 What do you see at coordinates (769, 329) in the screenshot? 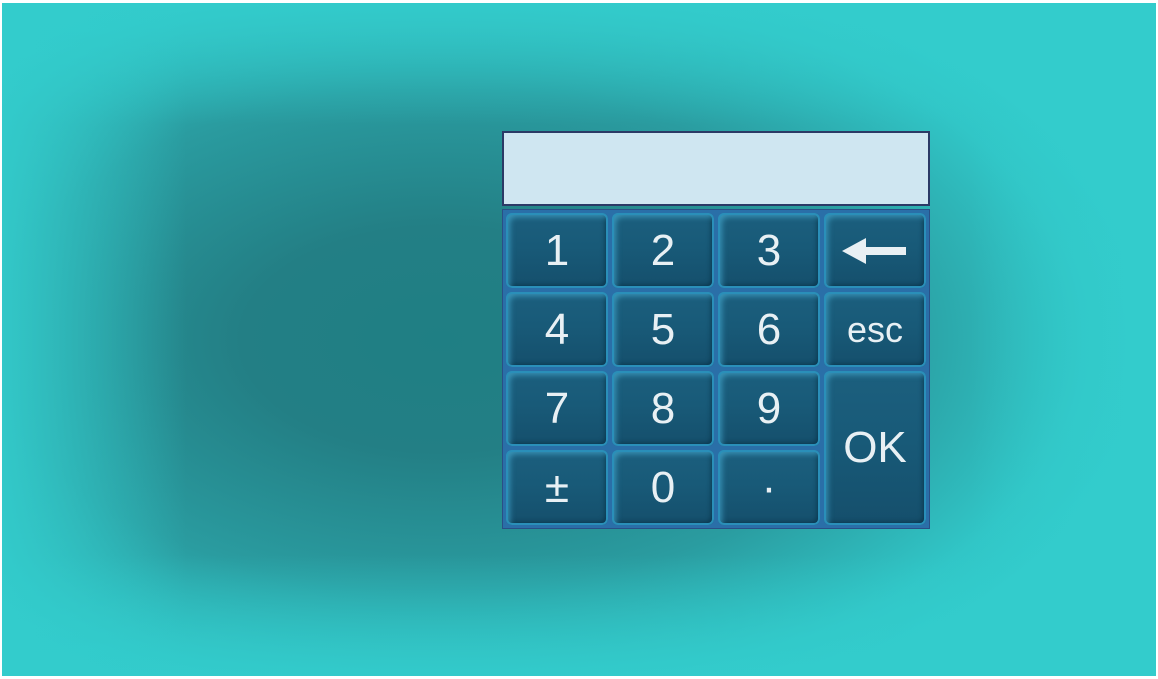
I see `key-6: 6` at bounding box center [769, 329].